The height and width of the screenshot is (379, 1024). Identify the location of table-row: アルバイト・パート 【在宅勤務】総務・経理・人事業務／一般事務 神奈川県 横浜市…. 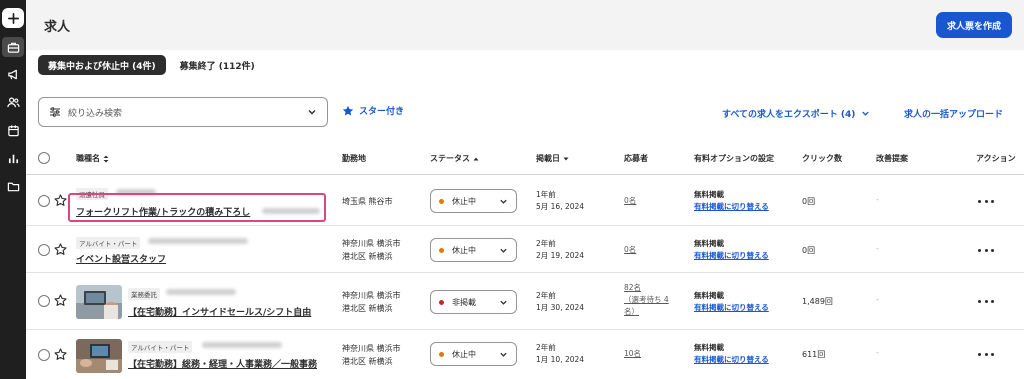
(525, 355).